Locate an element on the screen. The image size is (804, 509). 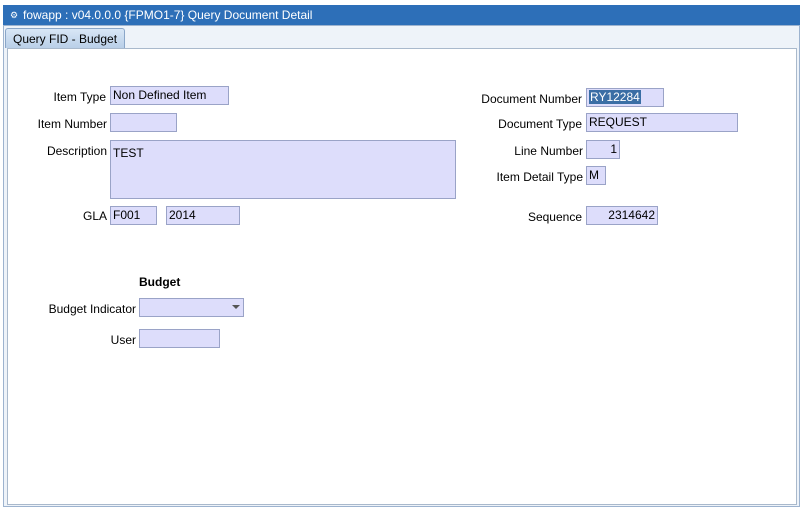
line-number-field: 1 is located at coordinates (603, 149).